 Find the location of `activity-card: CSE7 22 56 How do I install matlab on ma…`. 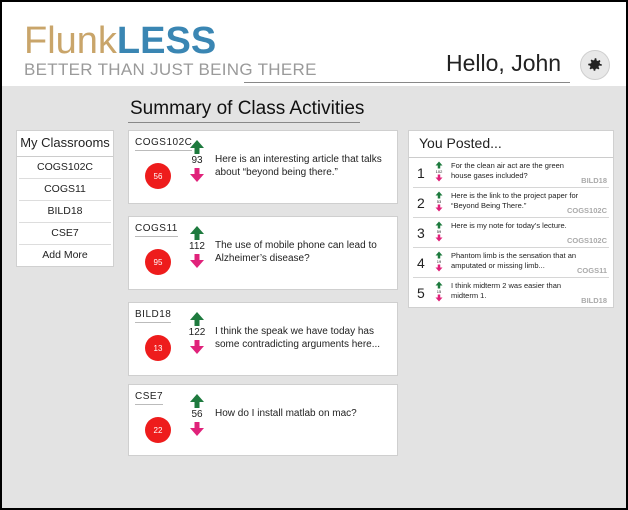

activity-card: CSE7 22 56 How do I install matlab on ma… is located at coordinates (263, 420).